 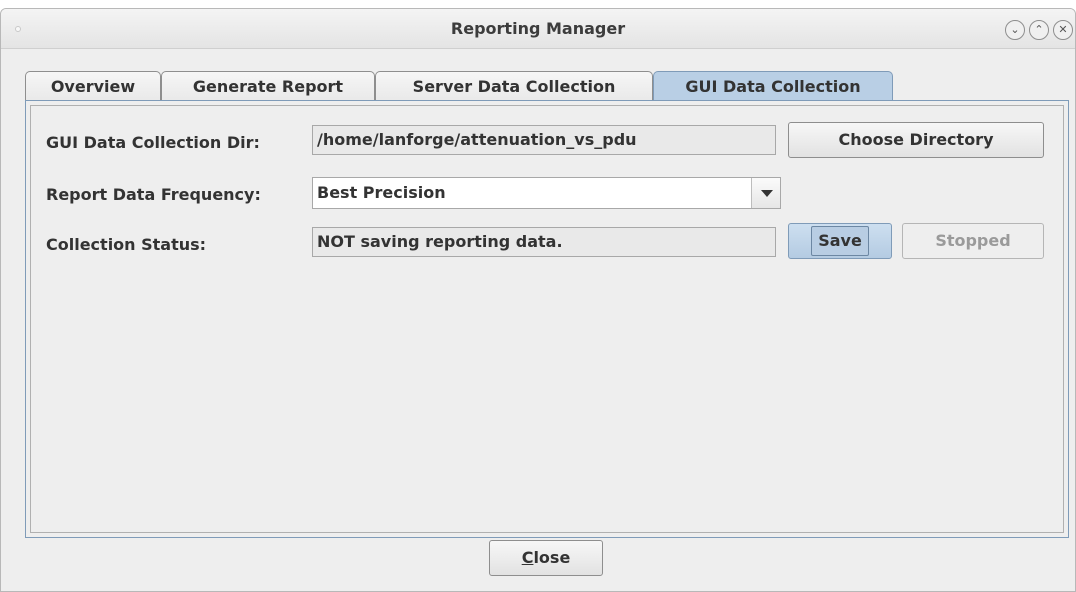 What do you see at coordinates (544, 242) in the screenshot?
I see `collection-status-field: NOT saving reporting data.` at bounding box center [544, 242].